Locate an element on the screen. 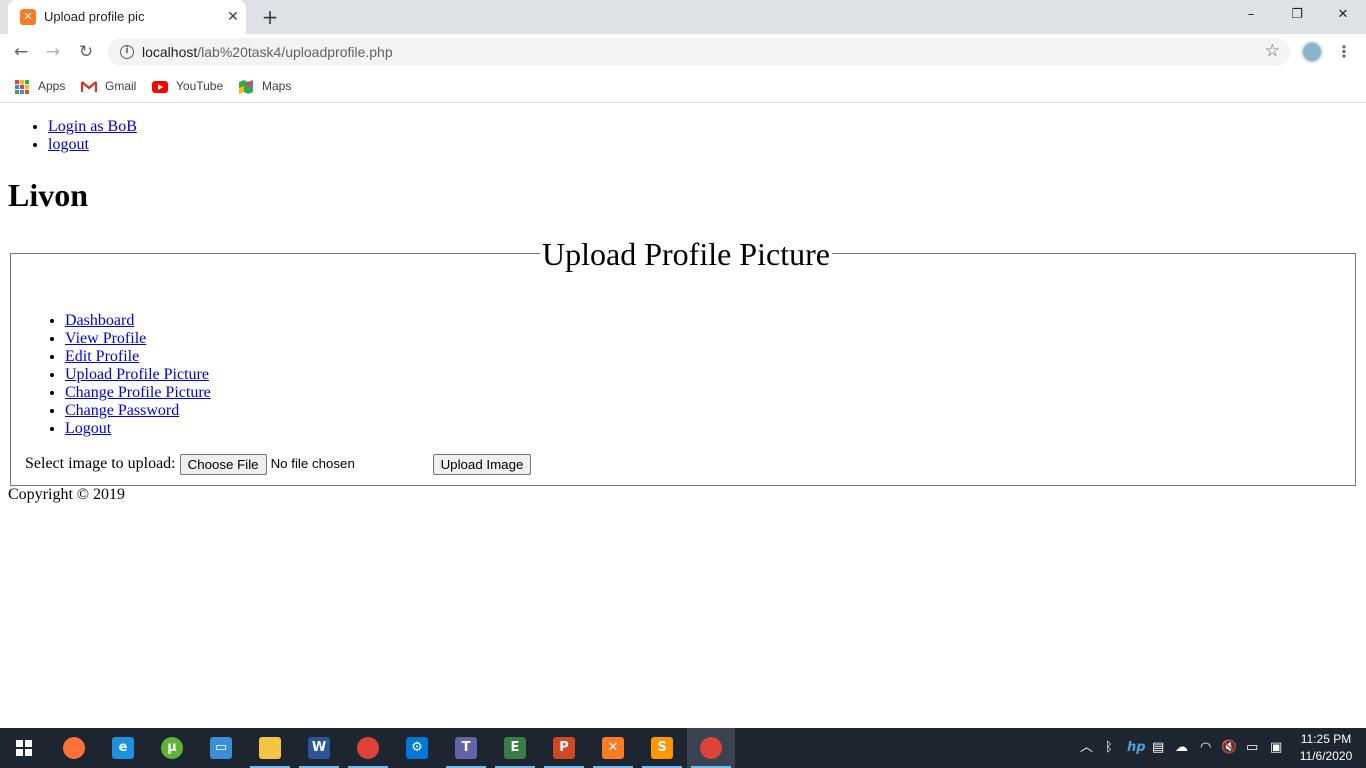 The height and width of the screenshot is (768, 1366). maps-icon is located at coordinates (246, 86).